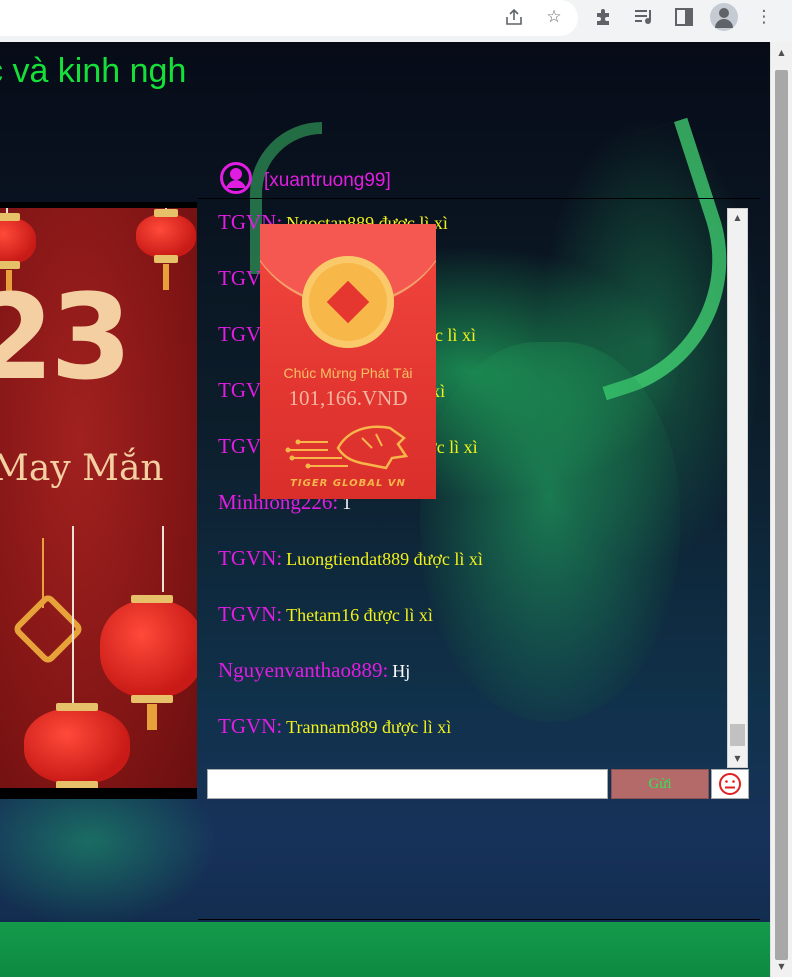  What do you see at coordinates (348, 302) in the screenshot?
I see `gold-coin-icon` at bounding box center [348, 302].